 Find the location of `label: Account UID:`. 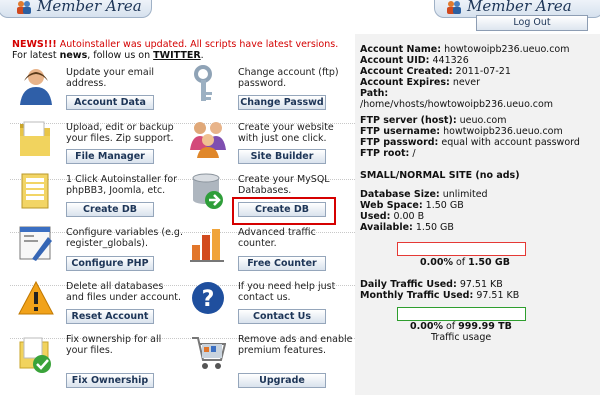

label: Account UID: is located at coordinates (395, 60).